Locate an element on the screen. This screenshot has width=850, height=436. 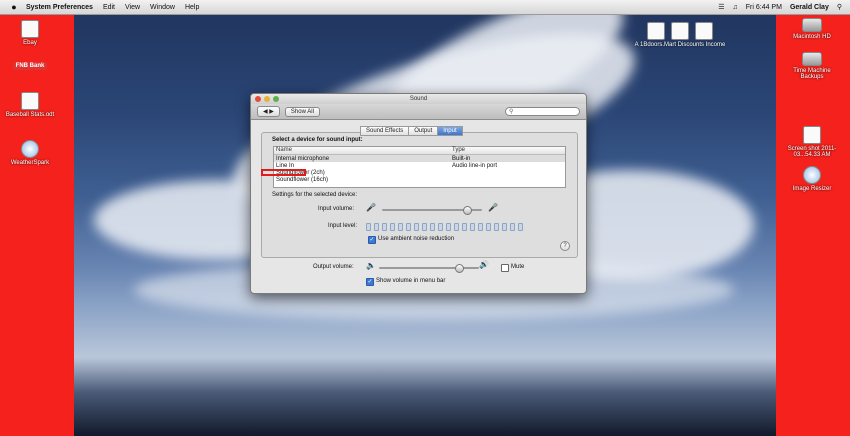
desktop-icon-screen-shot: Screen shot 2011-03...54.33 AM is located at coordinates (812, 142).